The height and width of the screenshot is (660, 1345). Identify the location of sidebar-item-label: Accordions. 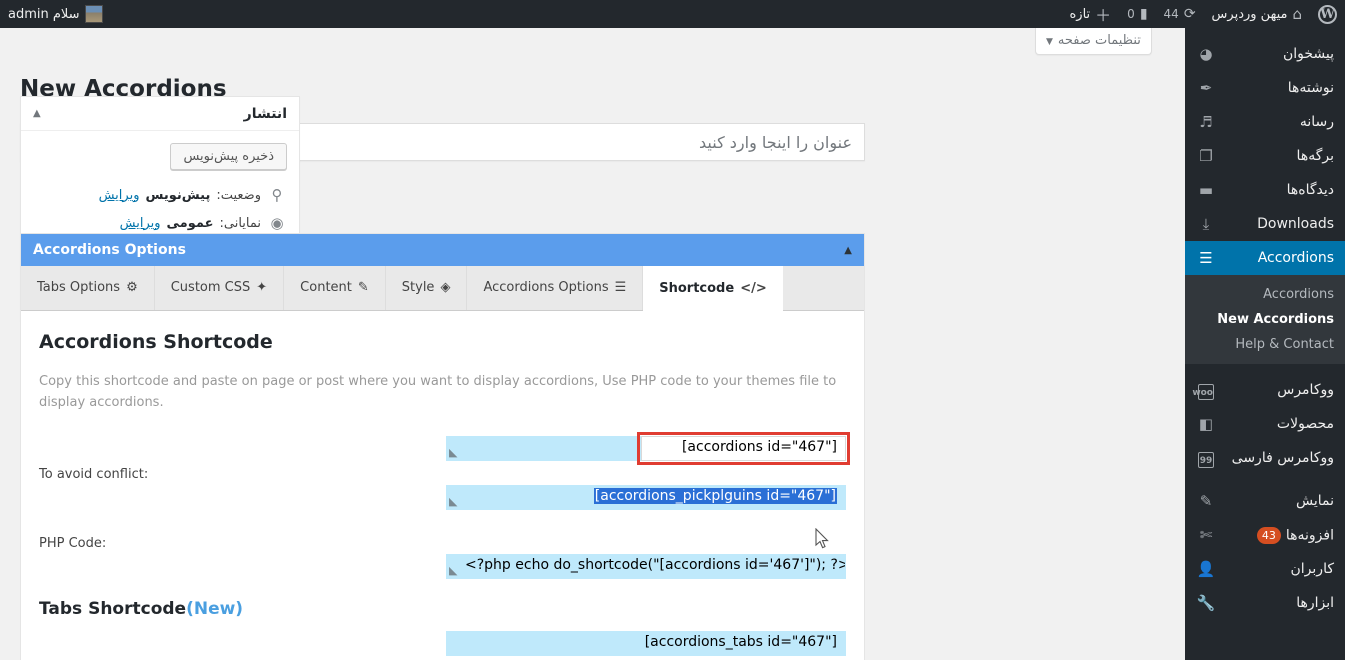
(1295, 258).